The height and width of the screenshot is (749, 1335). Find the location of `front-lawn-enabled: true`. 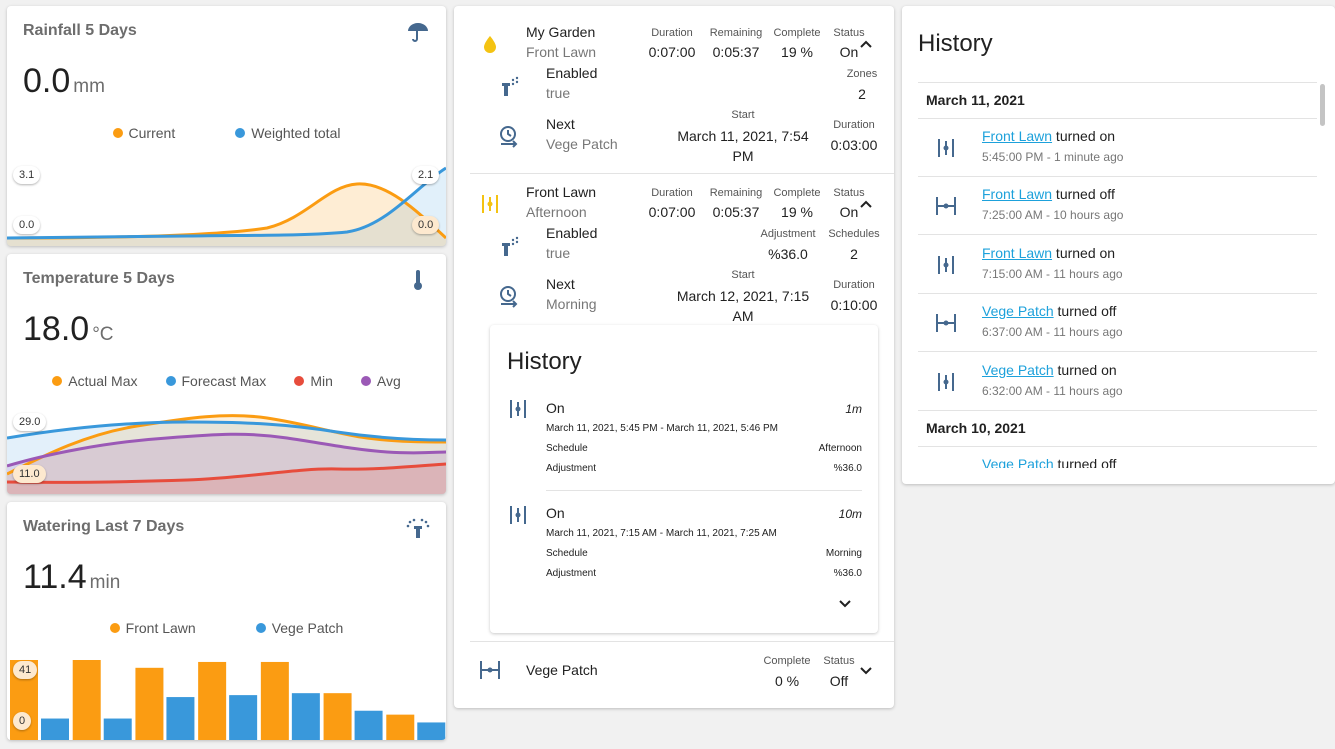

front-lawn-enabled: true is located at coordinates (558, 253).